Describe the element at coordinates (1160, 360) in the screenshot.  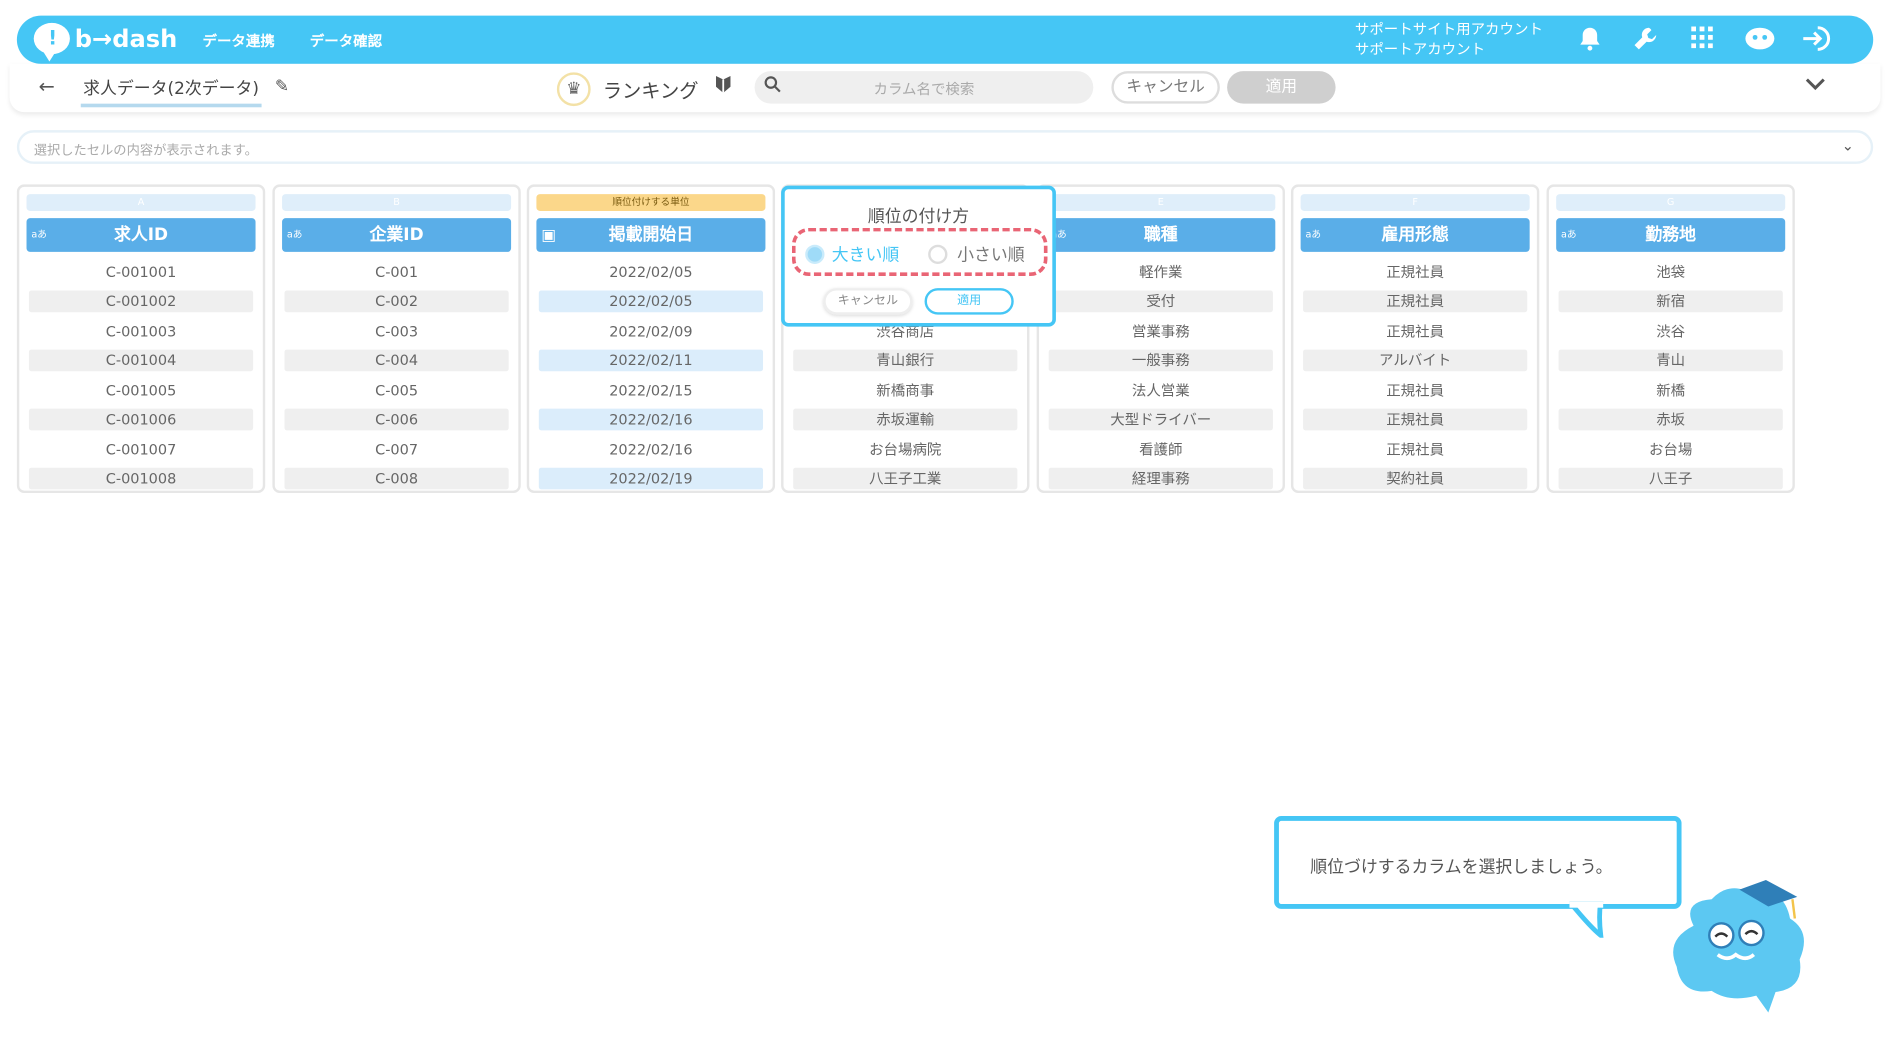
I see `table-cell: 一般事務` at that location.